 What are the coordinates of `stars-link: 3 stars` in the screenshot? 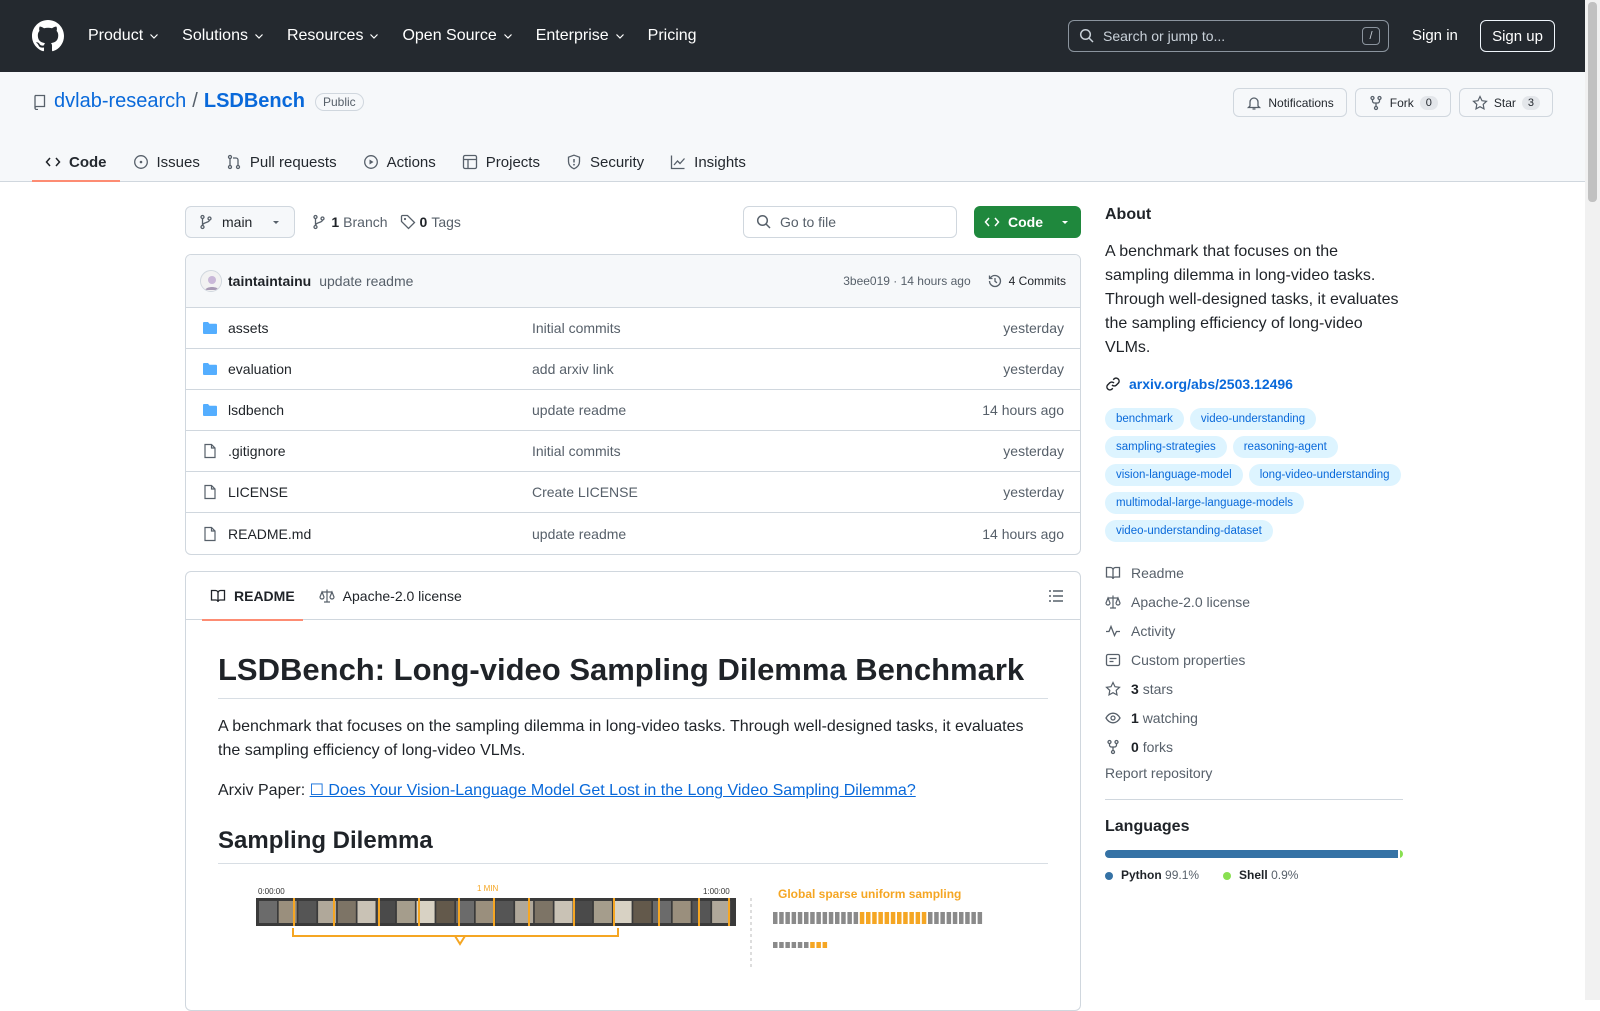 It's located at (1254, 688).